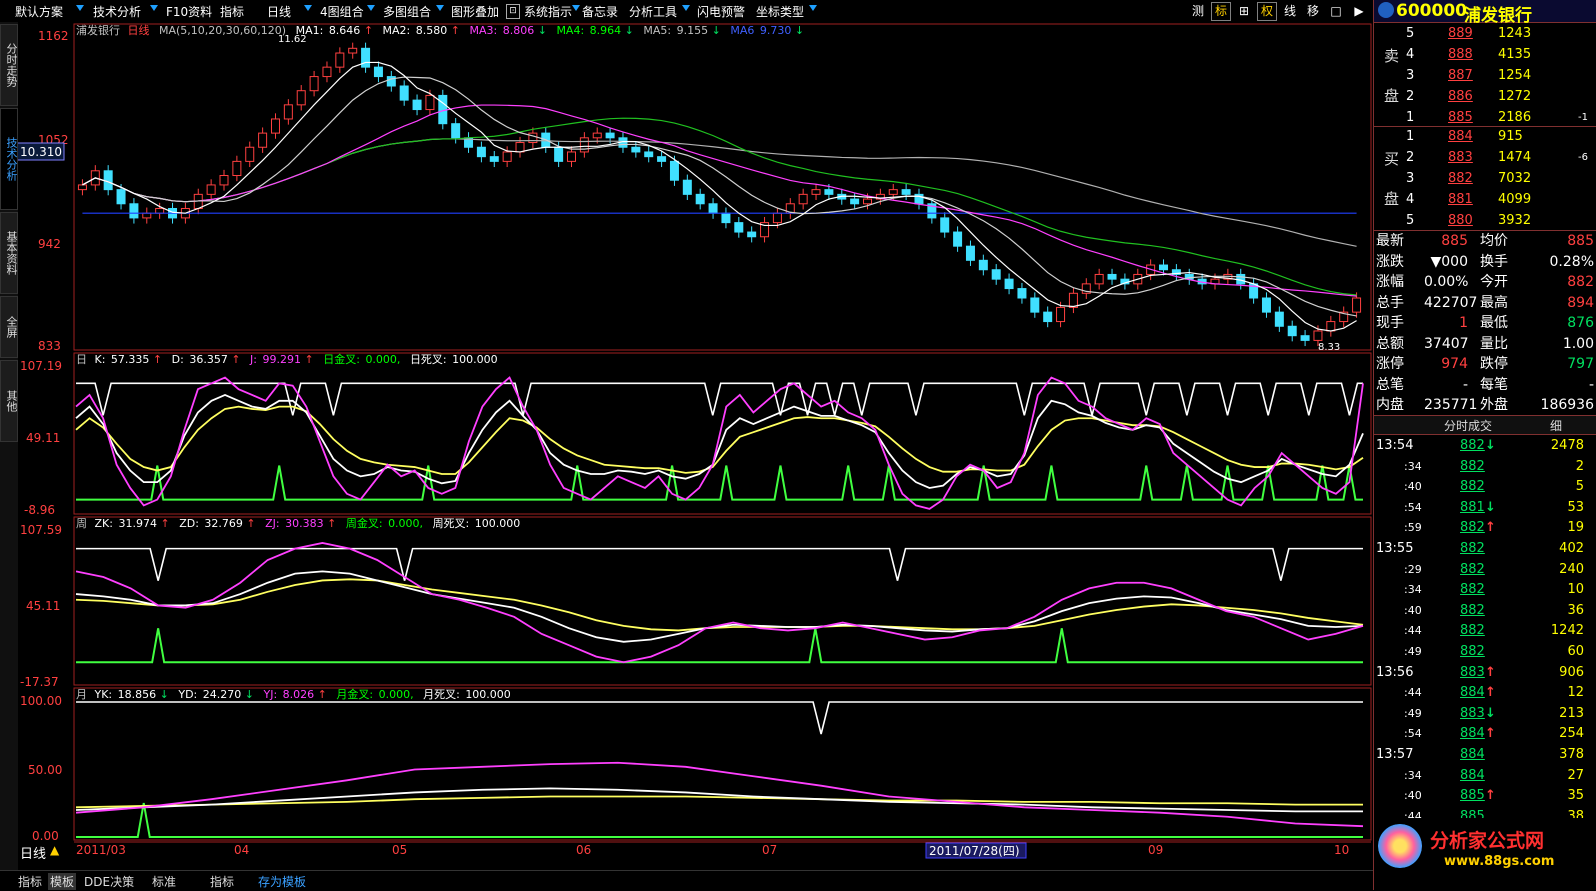 This screenshot has width=1596, height=891. What do you see at coordinates (137, 523) in the screenshot?
I see `zk-value: 31.974` at bounding box center [137, 523].